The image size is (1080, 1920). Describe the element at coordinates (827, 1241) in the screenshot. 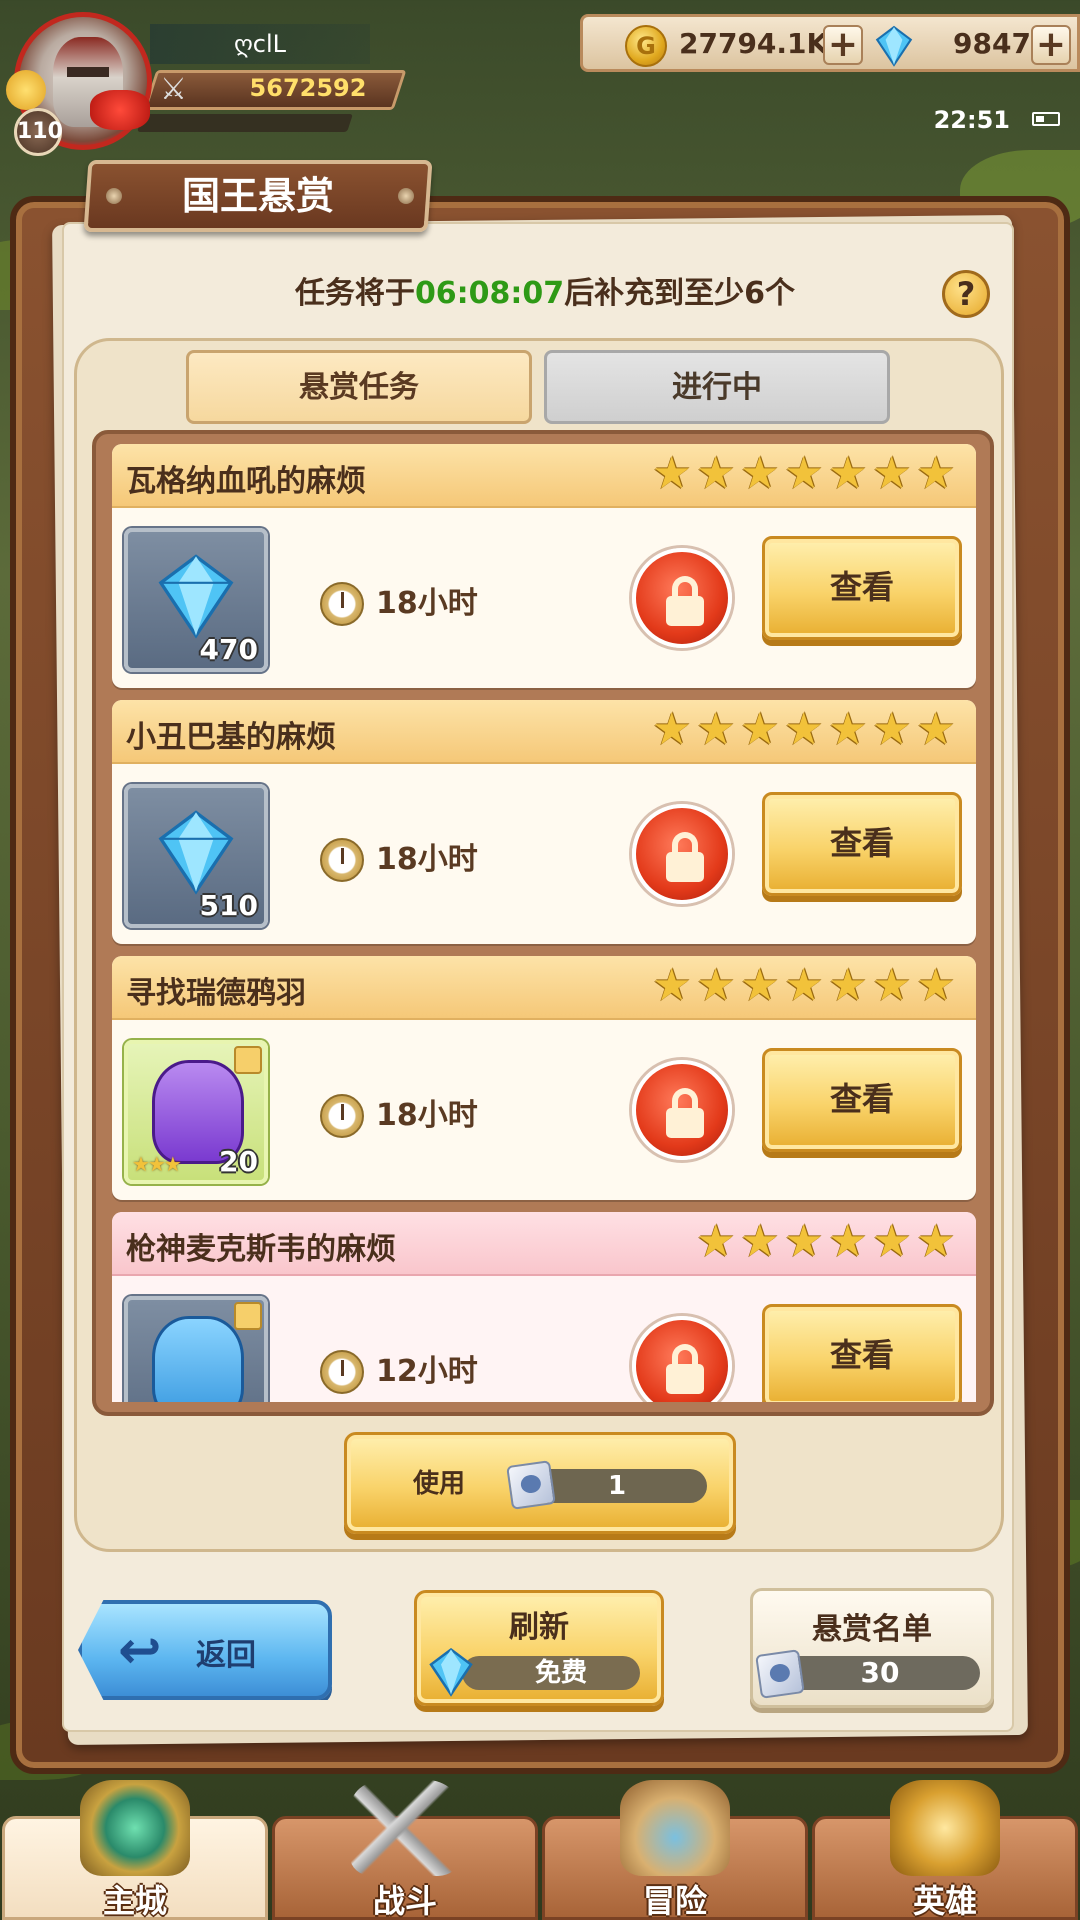

I see `quest-stars: ★ ★ ★ ★ ★ ★` at that location.